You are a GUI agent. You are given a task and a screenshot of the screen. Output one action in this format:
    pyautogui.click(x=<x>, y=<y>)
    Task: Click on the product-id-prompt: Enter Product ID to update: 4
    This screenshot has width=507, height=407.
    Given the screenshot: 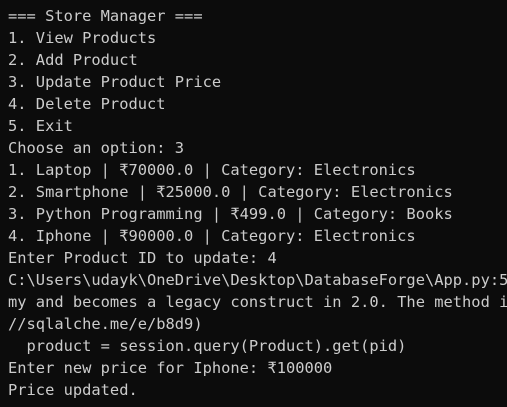 What is the action you would take?
    pyautogui.click(x=142, y=258)
    